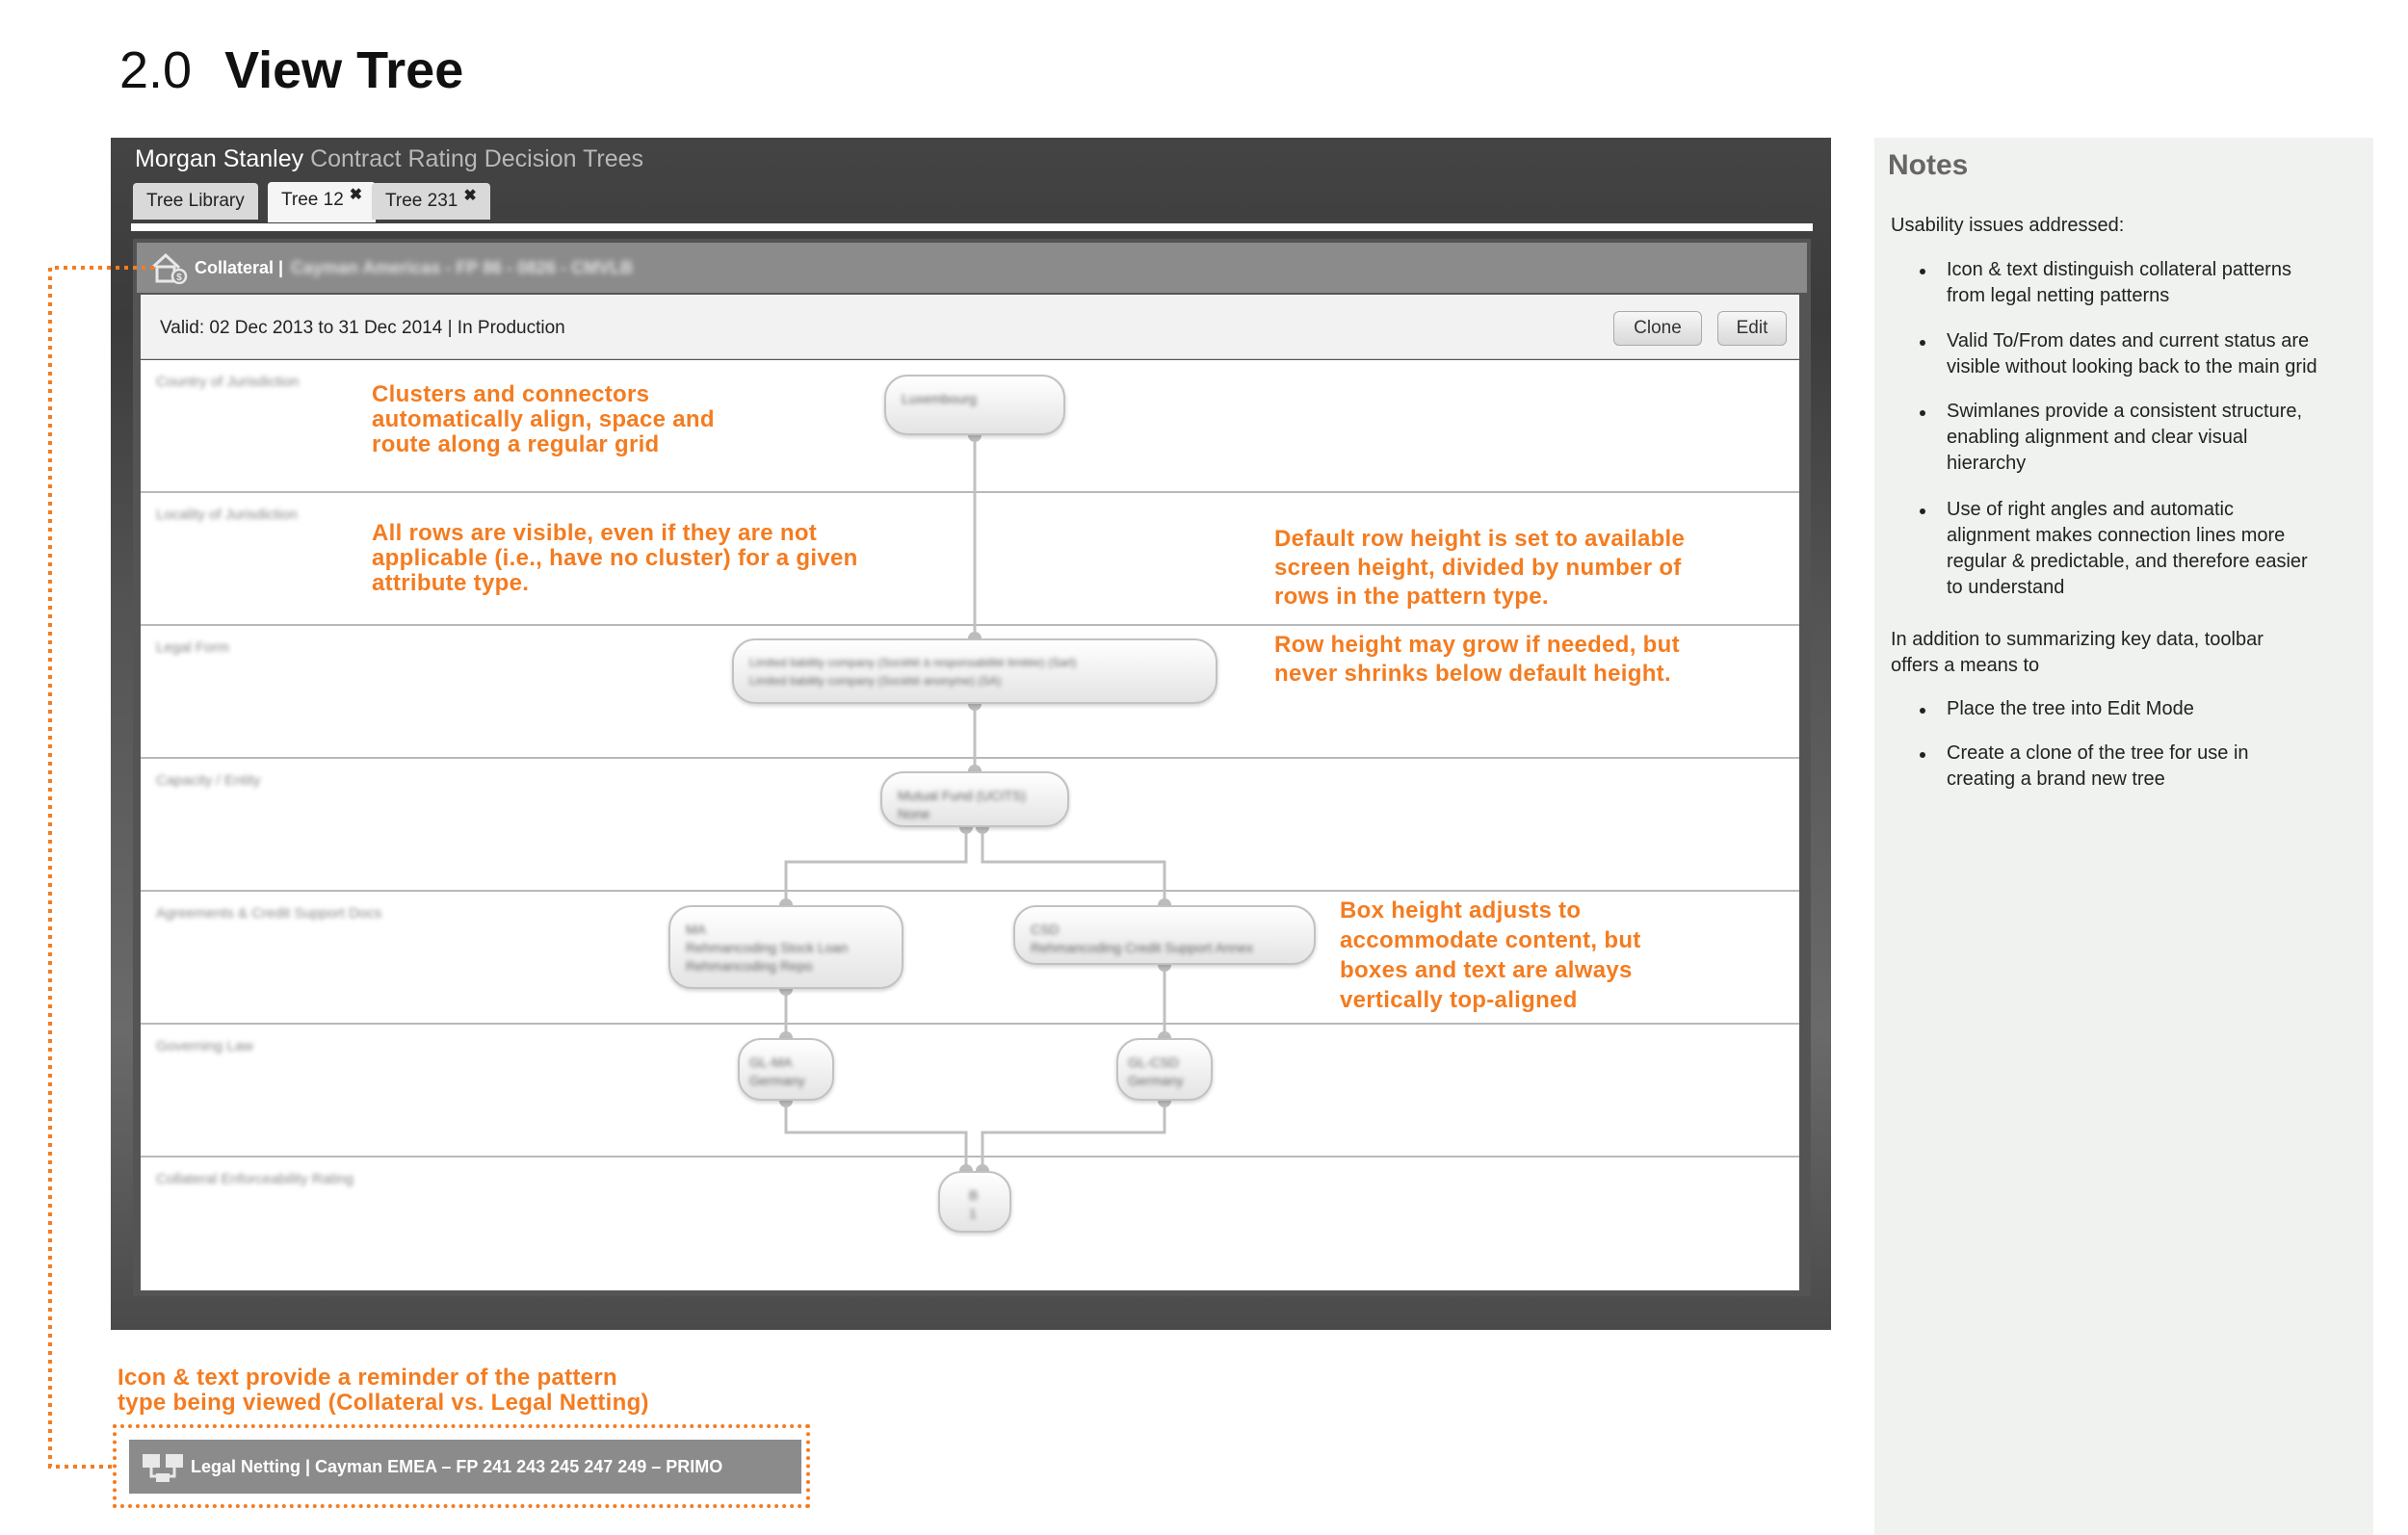 Image resolution: width=2408 pixels, height=1535 pixels. What do you see at coordinates (2056, 779) in the screenshot?
I see `notes-line: creating a brand new tree` at bounding box center [2056, 779].